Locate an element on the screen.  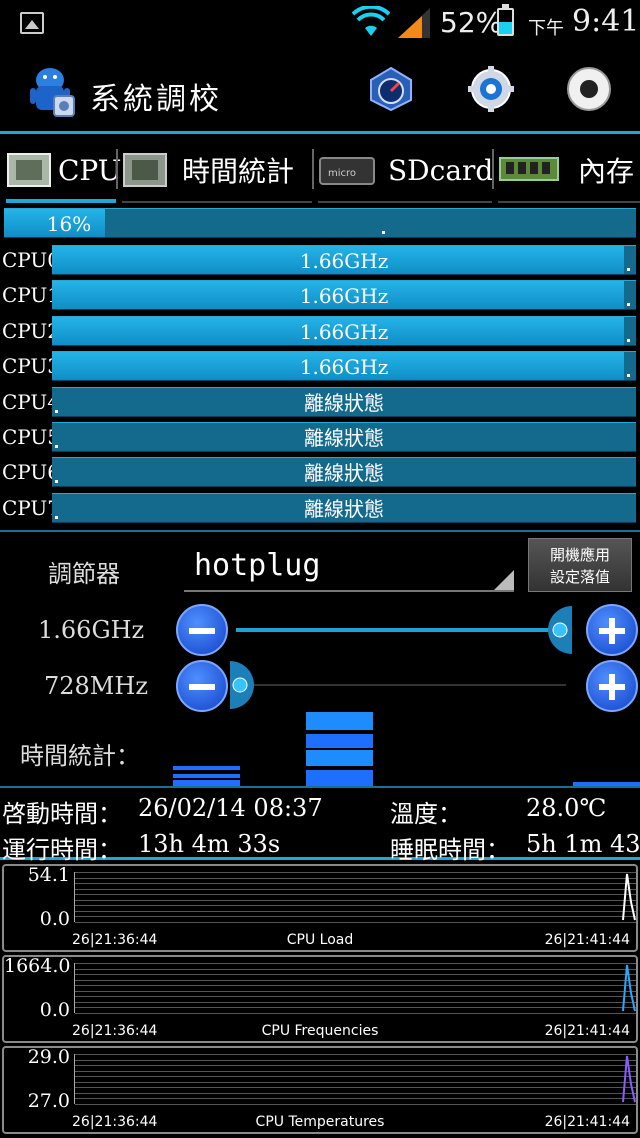
uptime-label: 運行時間： is located at coordinates (62, 850).